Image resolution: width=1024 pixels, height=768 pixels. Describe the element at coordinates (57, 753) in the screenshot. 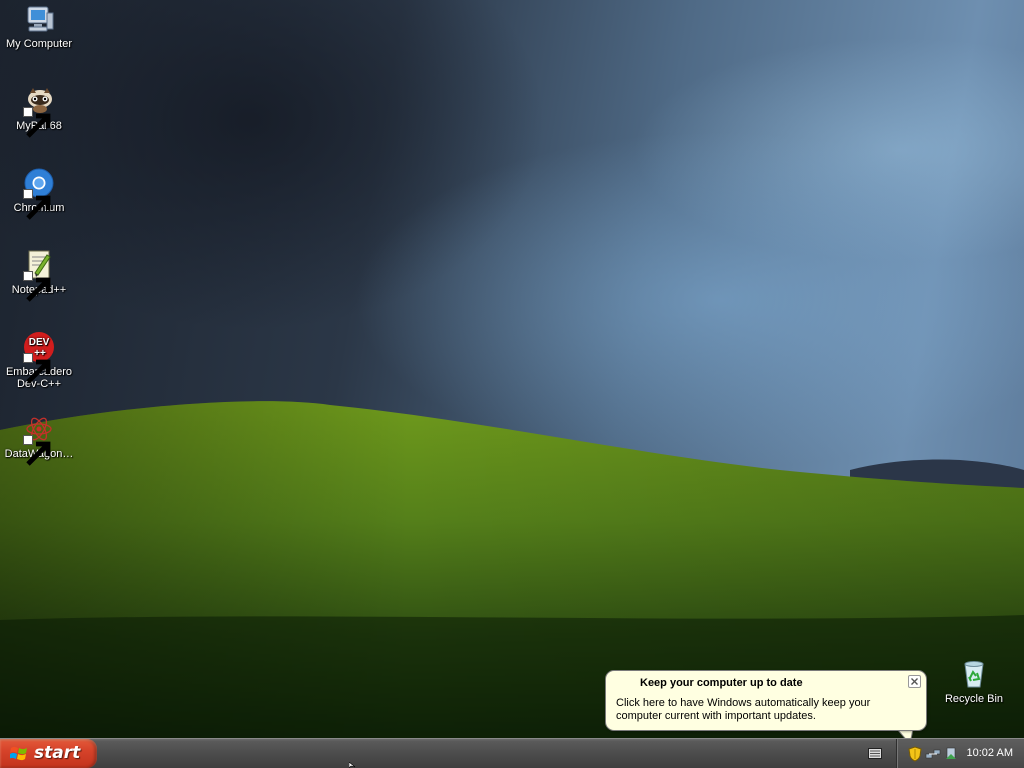

I see `start-label: start` at that location.